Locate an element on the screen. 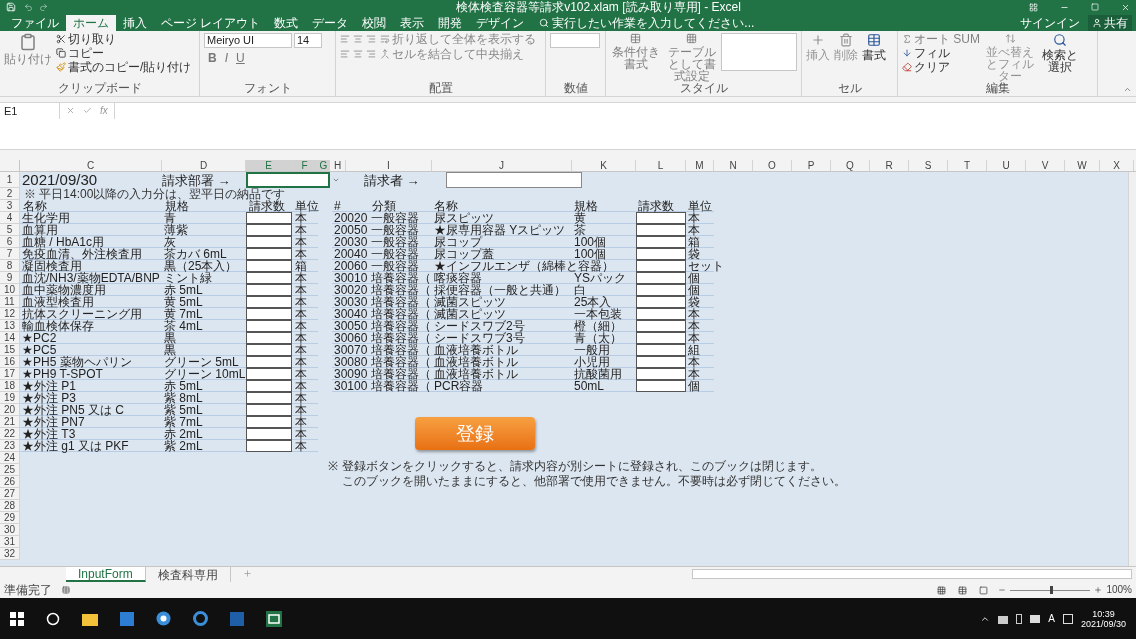 This screenshot has height=639, width=1136. row-number: 12 is located at coordinates (10, 314).